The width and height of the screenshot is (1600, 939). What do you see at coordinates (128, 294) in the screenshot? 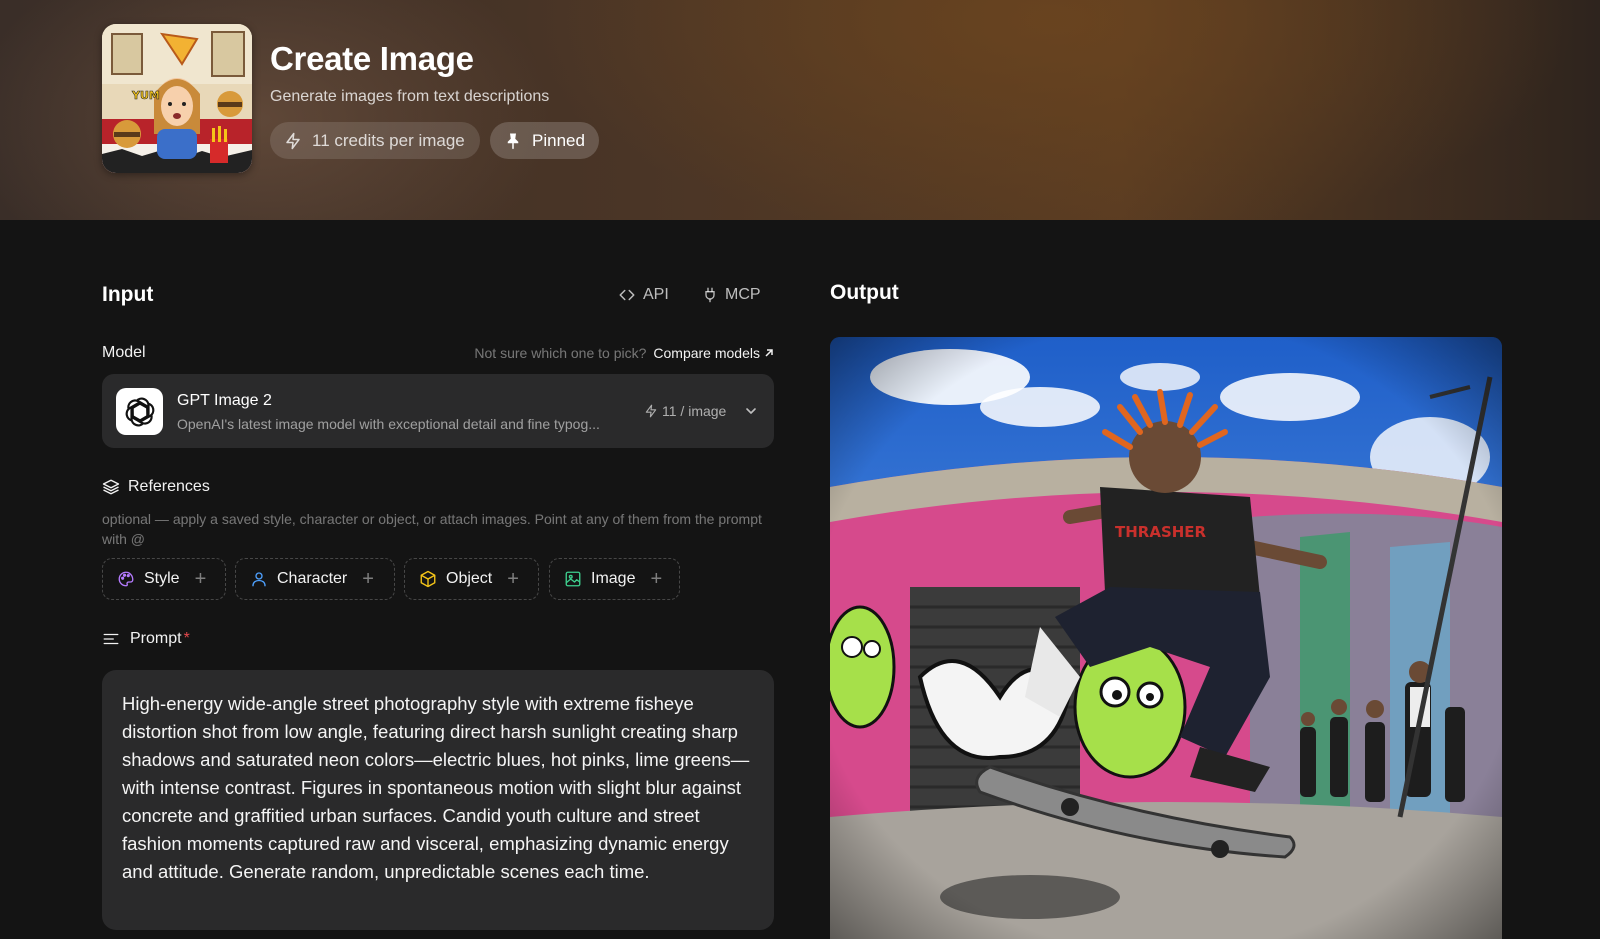
I see `input-section-title: Input` at bounding box center [128, 294].